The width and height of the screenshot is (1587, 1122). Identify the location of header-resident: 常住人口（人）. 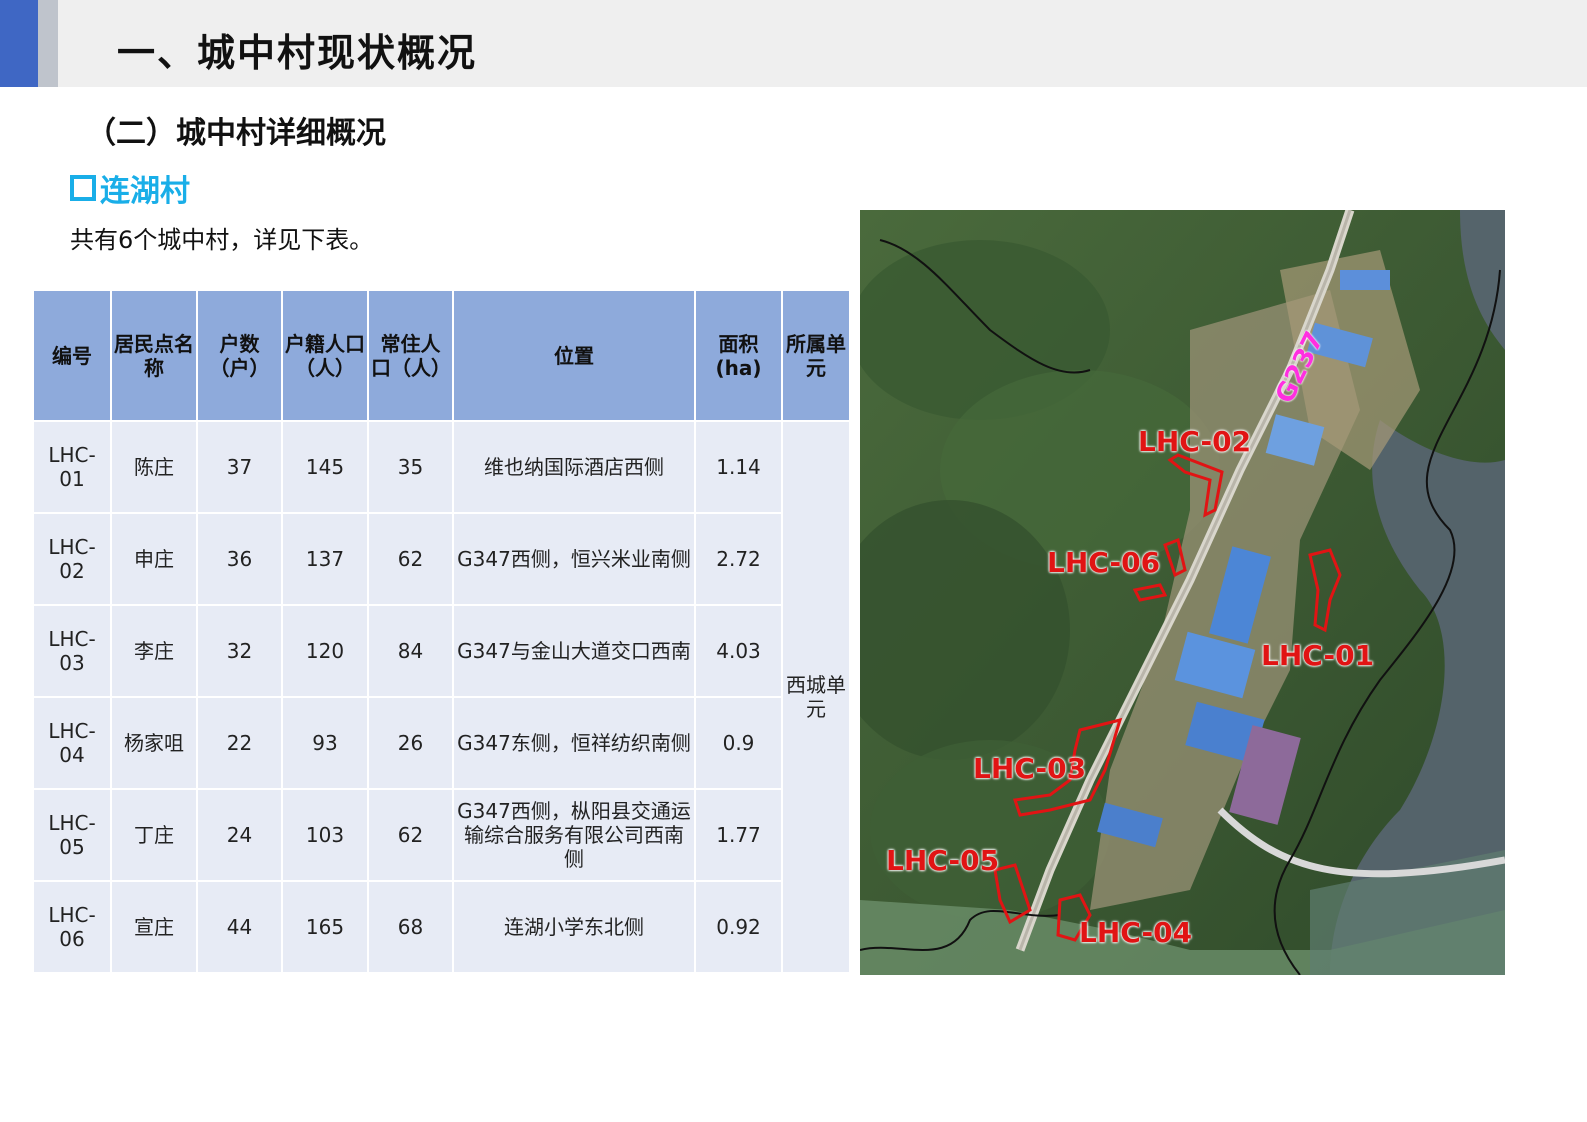
(410, 355).